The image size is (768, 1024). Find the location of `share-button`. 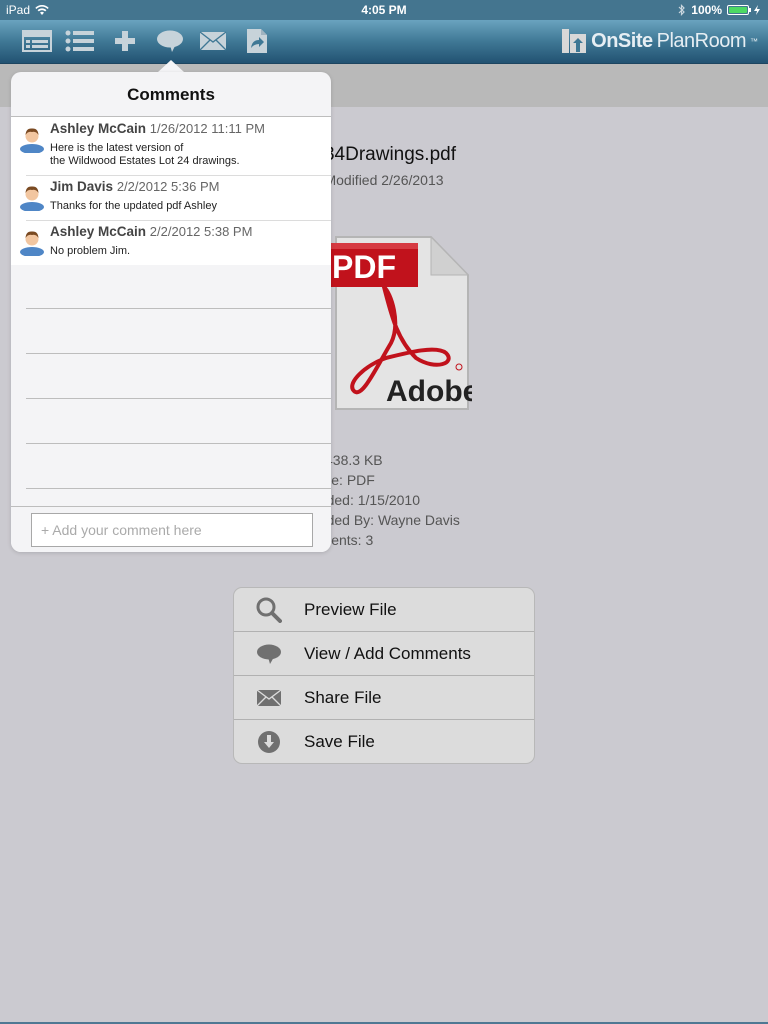

share-button is located at coordinates (257, 41).